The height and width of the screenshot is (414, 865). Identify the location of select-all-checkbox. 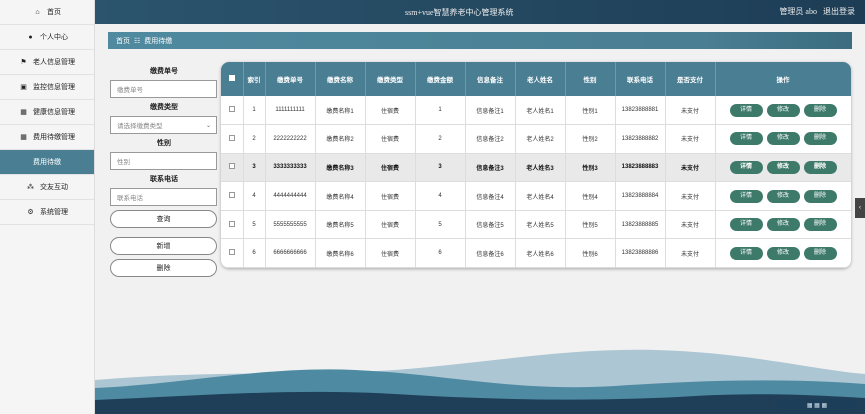
(231, 78).